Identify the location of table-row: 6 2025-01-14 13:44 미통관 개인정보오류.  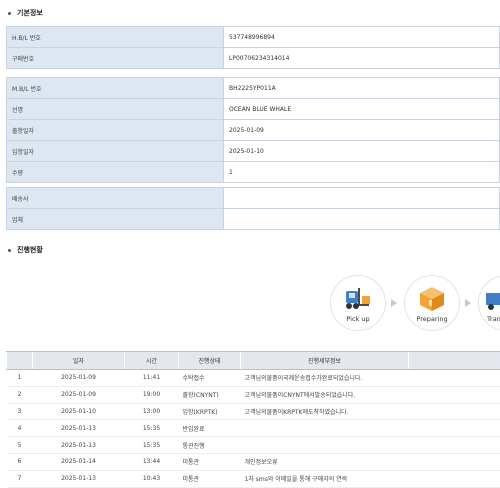
(253, 461).